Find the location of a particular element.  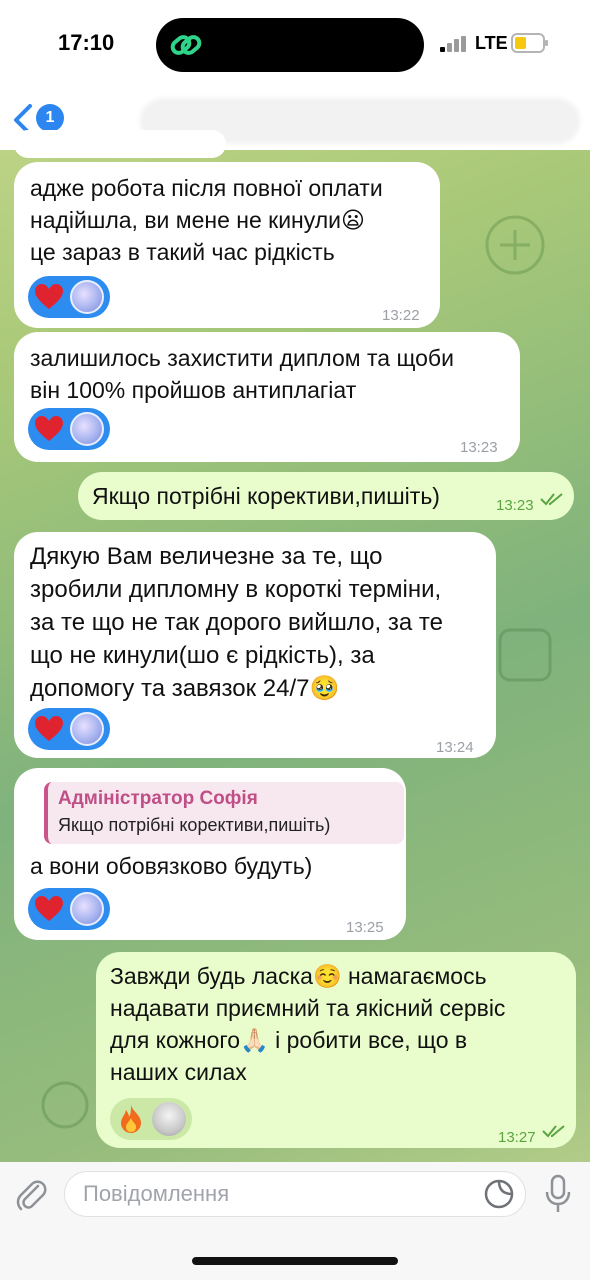

reply-author: Адміністратор Софія is located at coordinates (158, 798).